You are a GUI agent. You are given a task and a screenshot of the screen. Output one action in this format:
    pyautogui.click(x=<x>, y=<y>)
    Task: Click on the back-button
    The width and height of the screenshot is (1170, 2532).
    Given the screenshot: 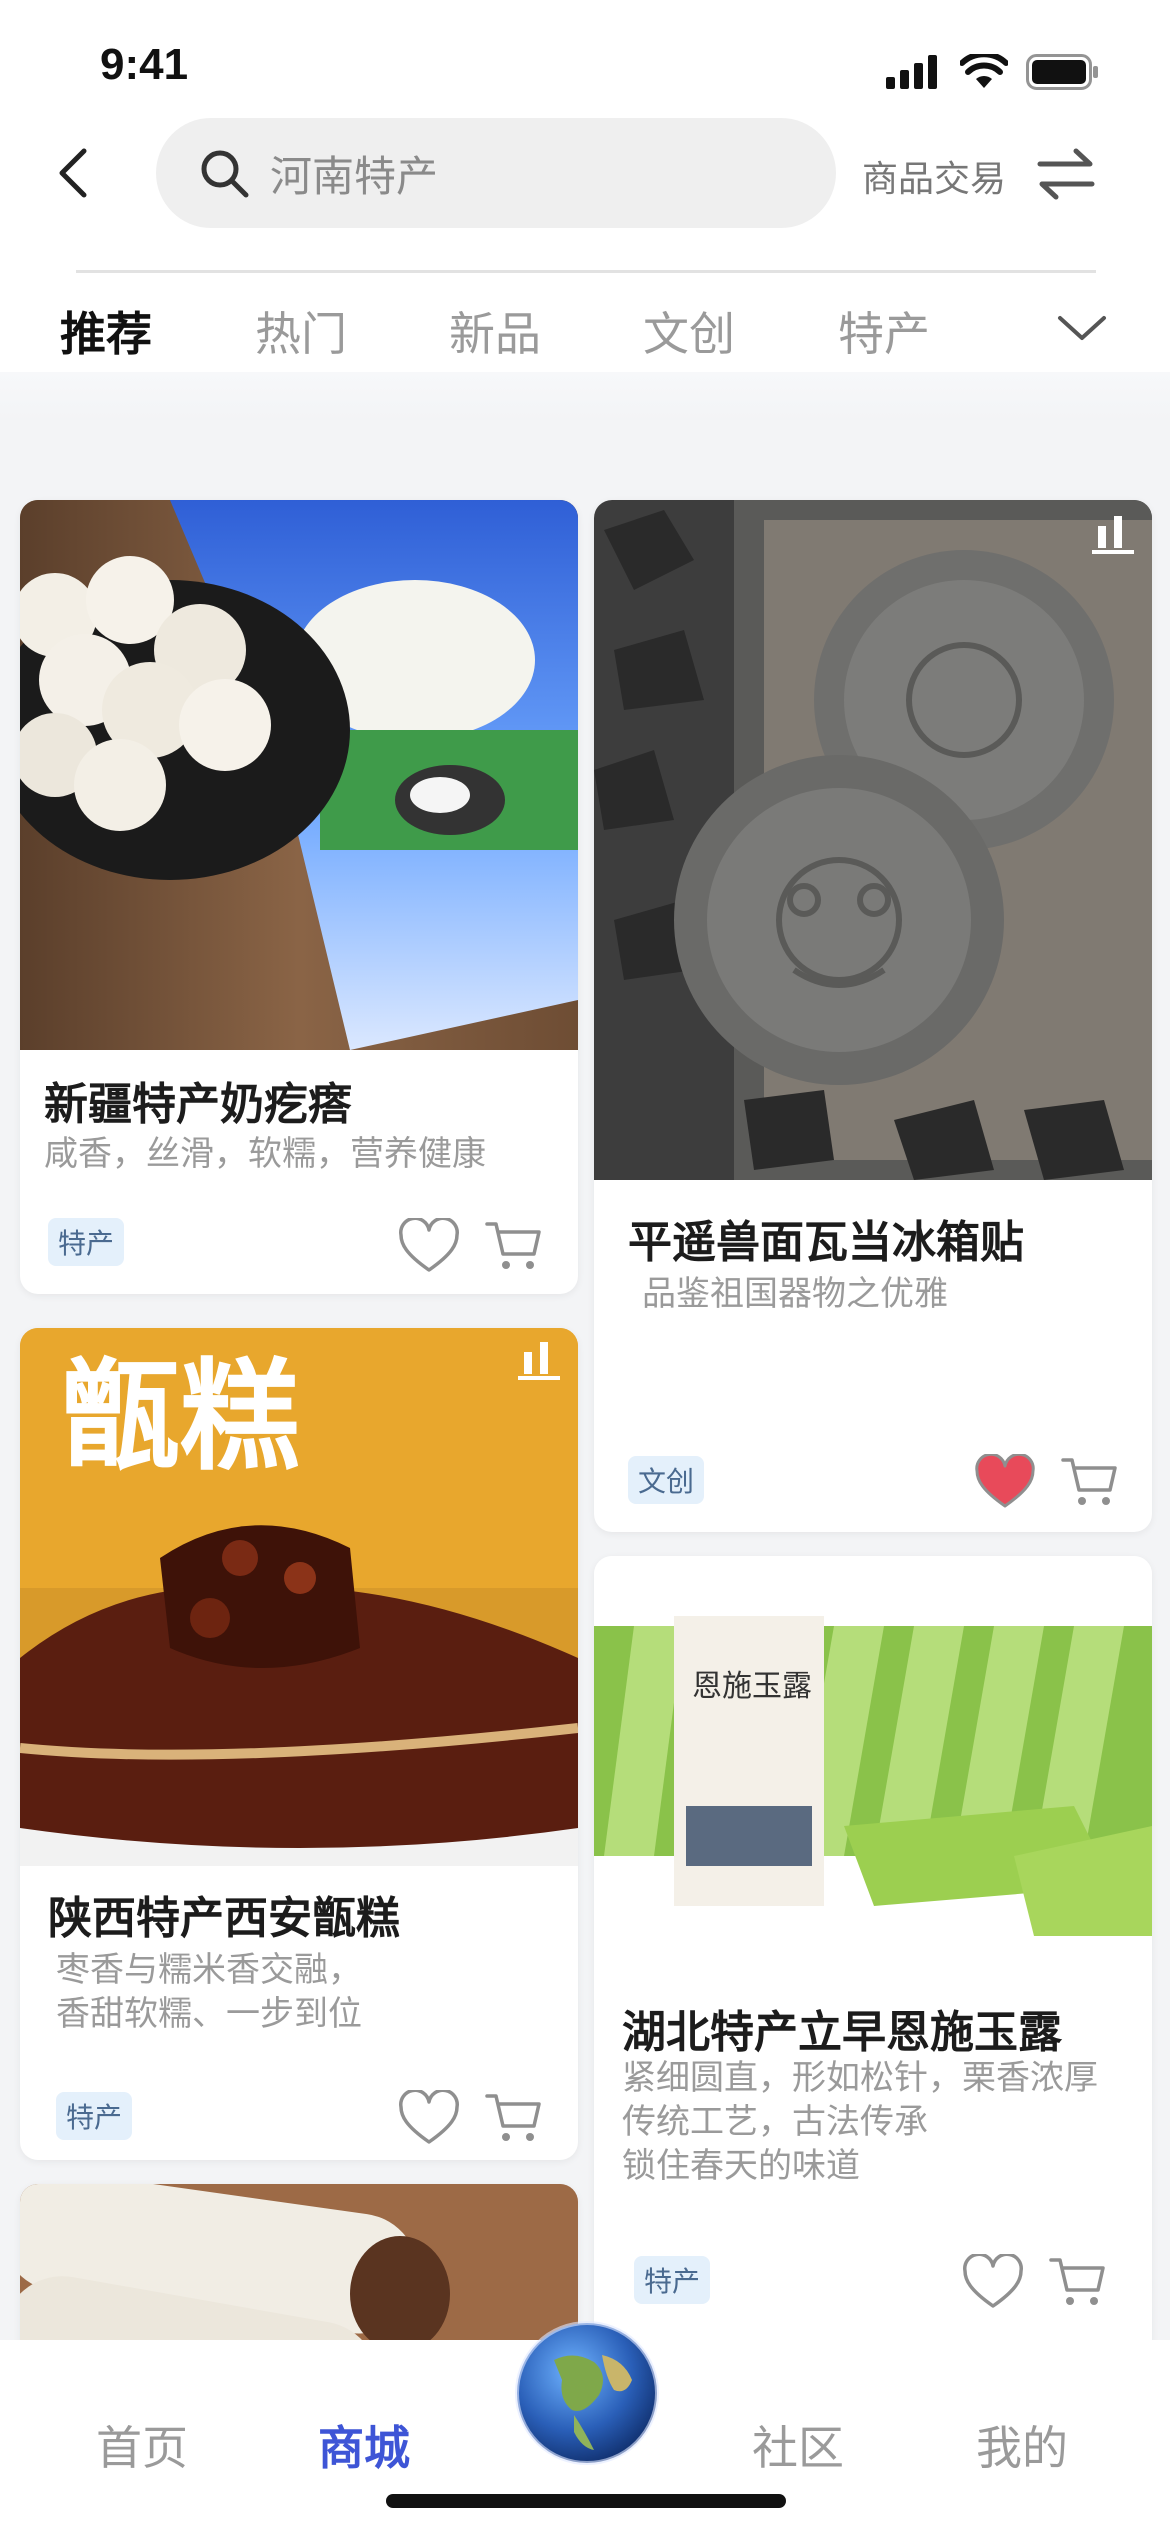 What is the action you would take?
    pyautogui.click(x=73, y=173)
    